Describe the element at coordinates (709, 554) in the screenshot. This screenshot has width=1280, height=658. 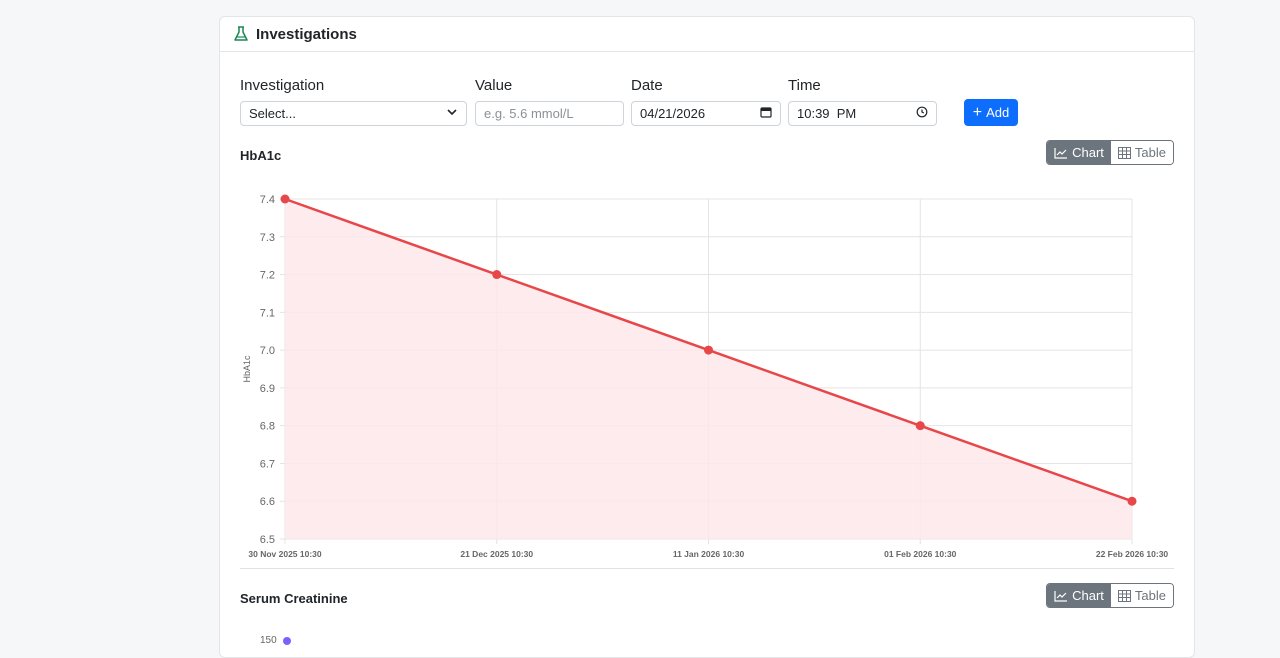
I see `x-tick-label: 11 Jan 2026 10:30` at that location.